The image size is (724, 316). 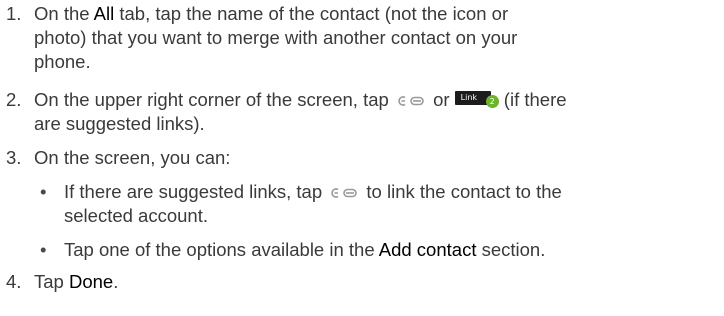 What do you see at coordinates (461, 191) in the screenshot?
I see `text-run: to link the contact to the` at bounding box center [461, 191].